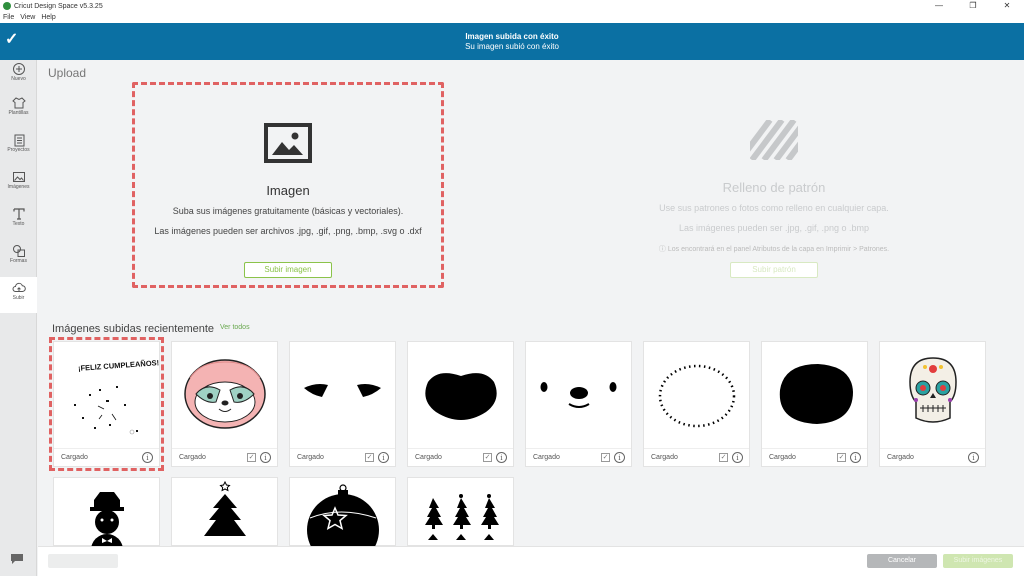 This screenshot has height=576, width=1024. Describe the element at coordinates (18, 261) in the screenshot. I see `sidebar-label: Formas` at that location.